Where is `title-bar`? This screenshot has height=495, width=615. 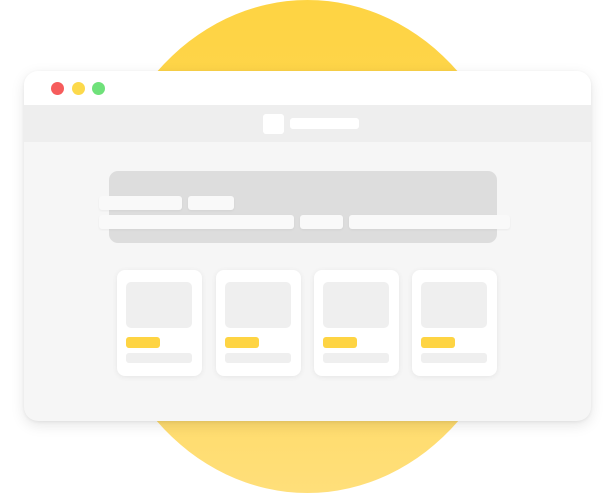 title-bar is located at coordinates (307, 88).